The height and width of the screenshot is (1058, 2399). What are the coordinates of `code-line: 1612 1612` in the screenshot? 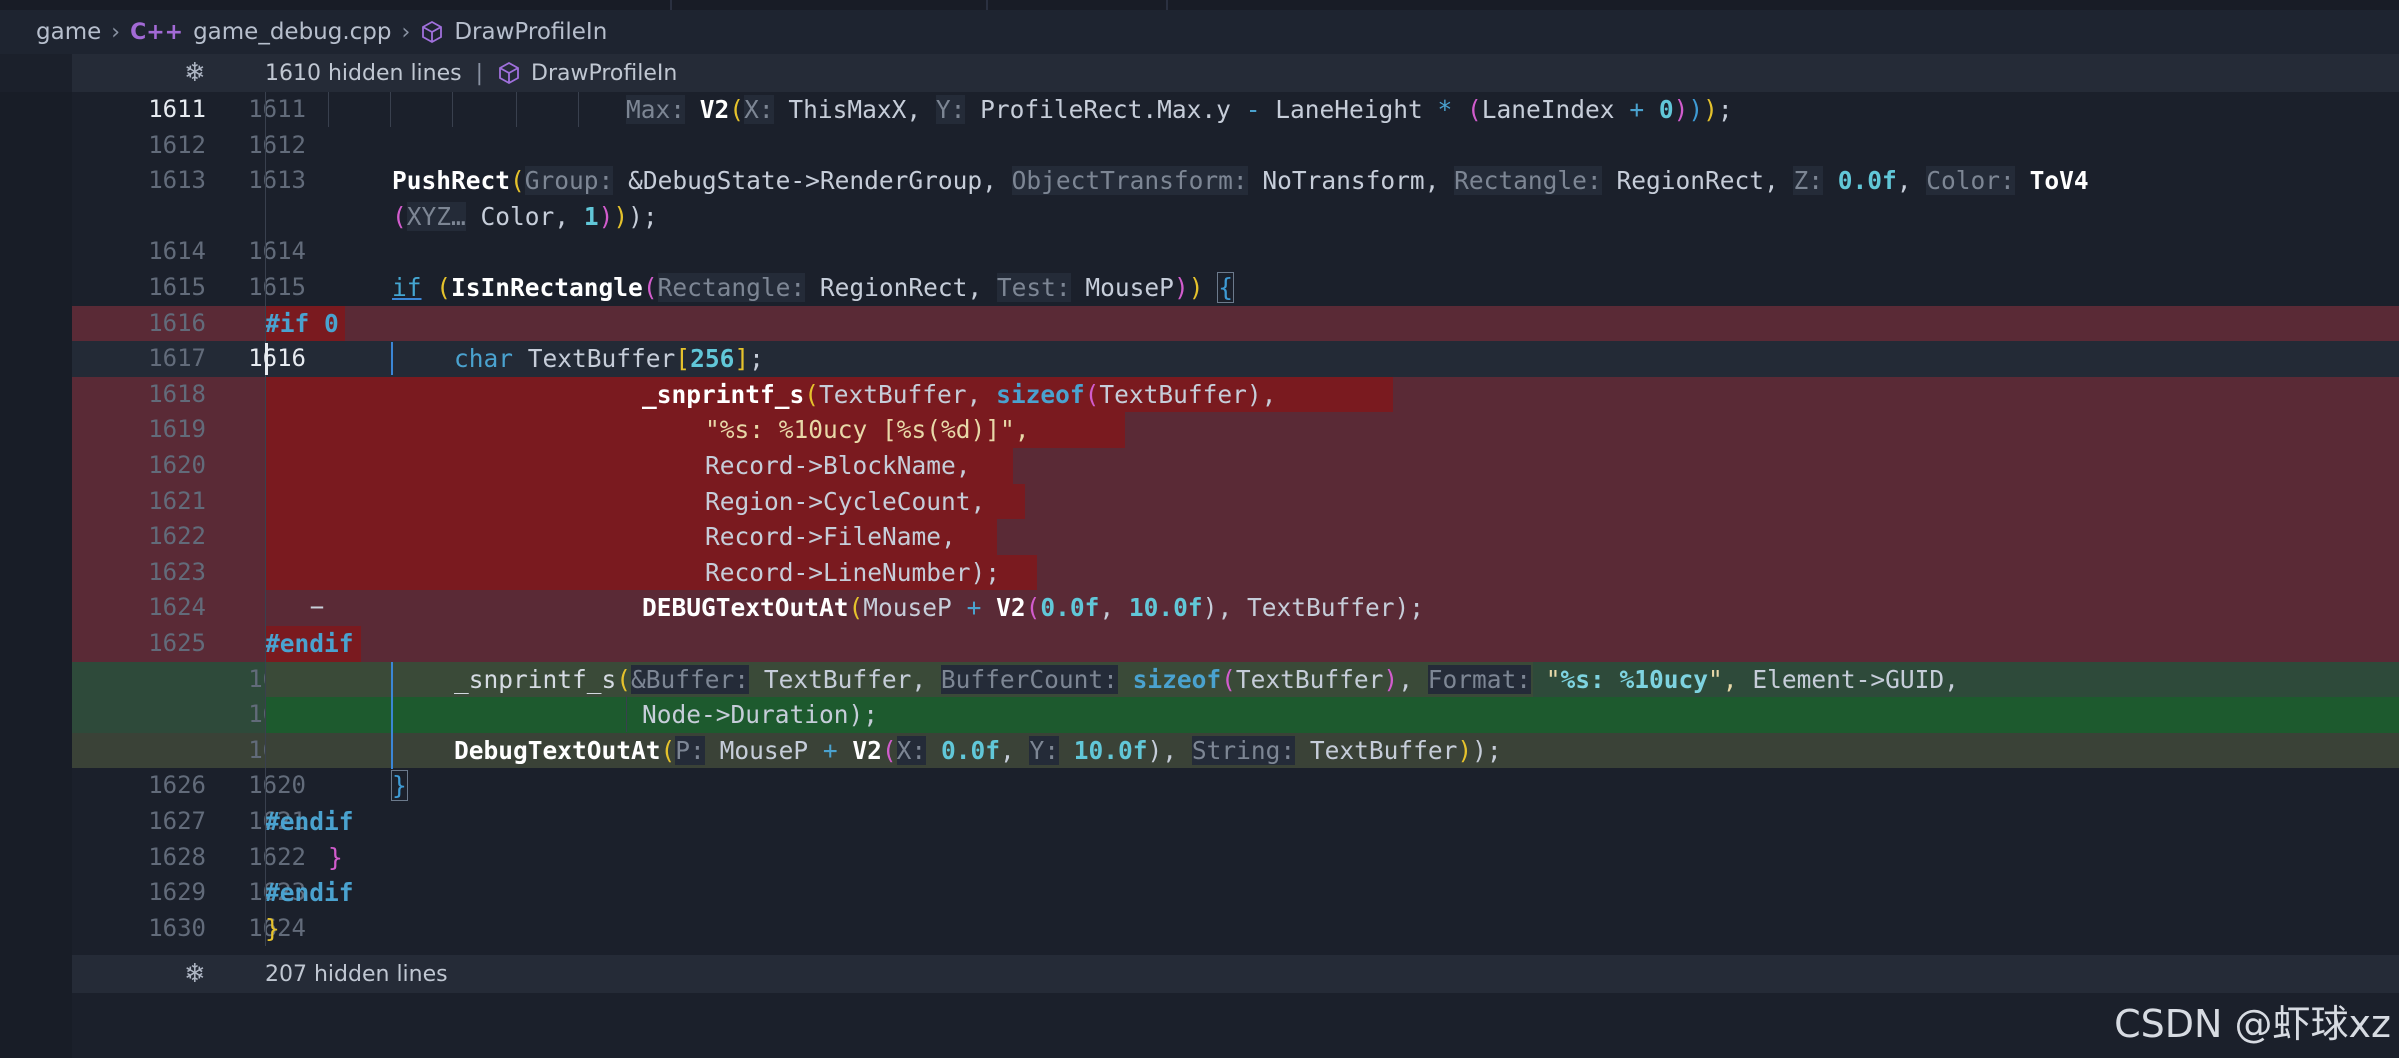 It's located at (1235, 146).